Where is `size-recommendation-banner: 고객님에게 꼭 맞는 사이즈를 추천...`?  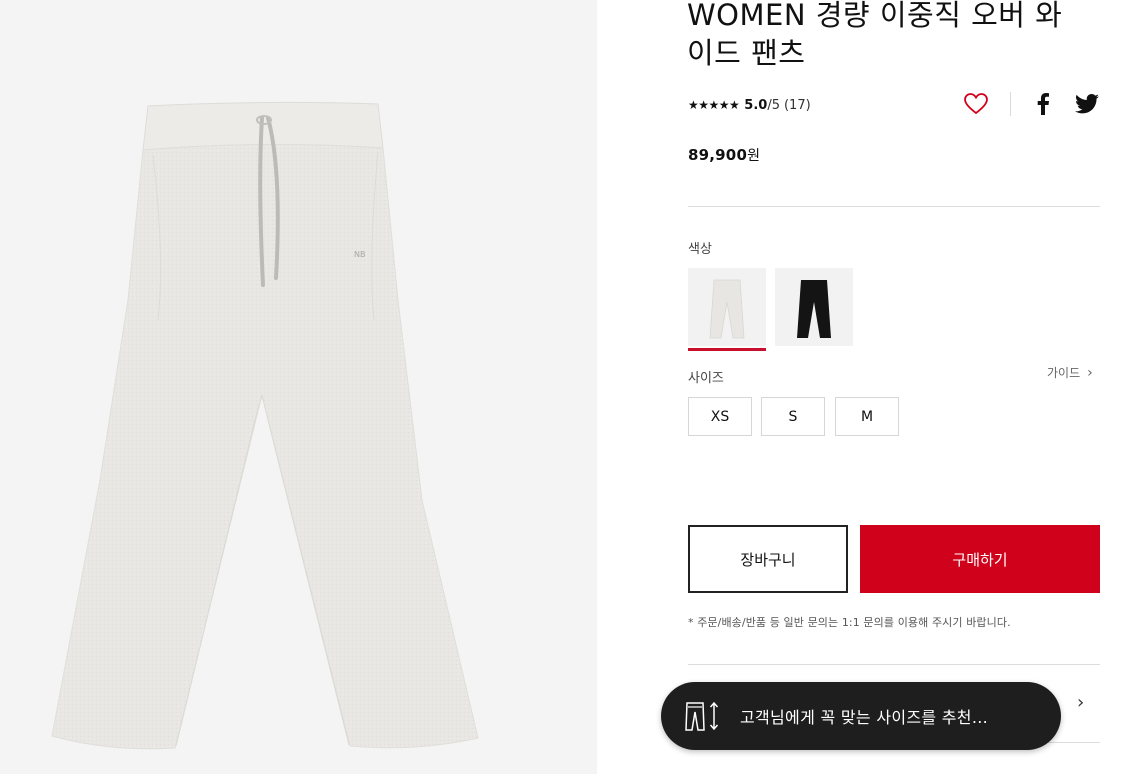 size-recommendation-banner: 고객님에게 꼭 맞는 사이즈를 추천... is located at coordinates (861, 716).